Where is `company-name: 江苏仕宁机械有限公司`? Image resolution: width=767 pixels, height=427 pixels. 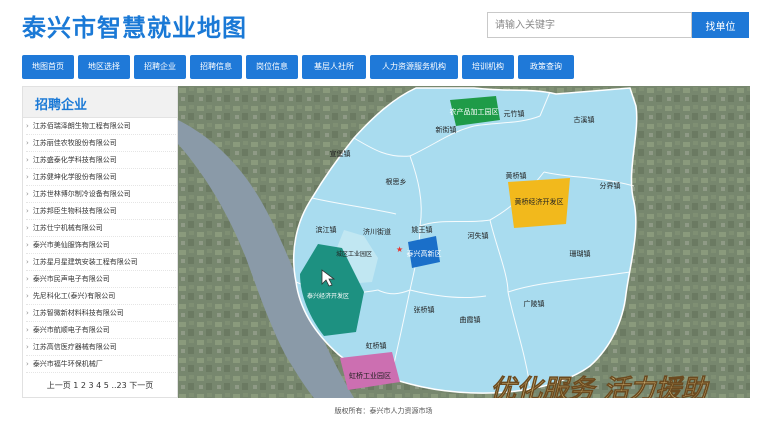 company-name: 江苏仕宁机械有限公司 is located at coordinates (67, 228).